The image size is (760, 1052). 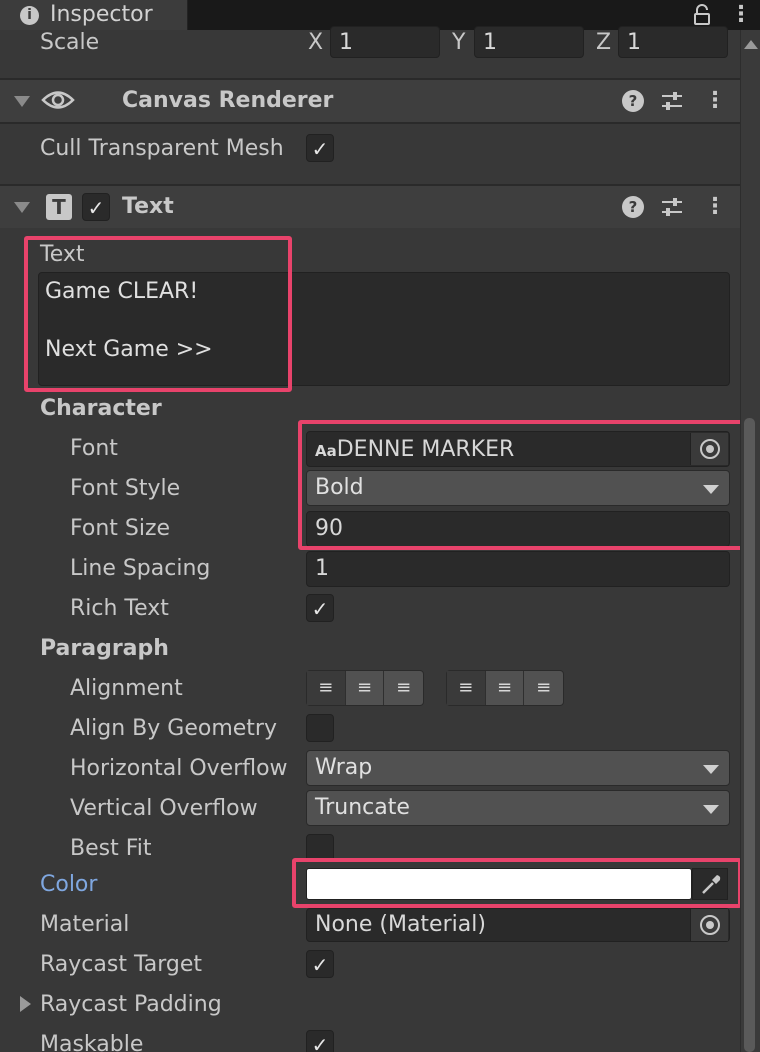 I want to click on horizontal-overflow-label: Horizontal Overflow, so click(x=179, y=768).